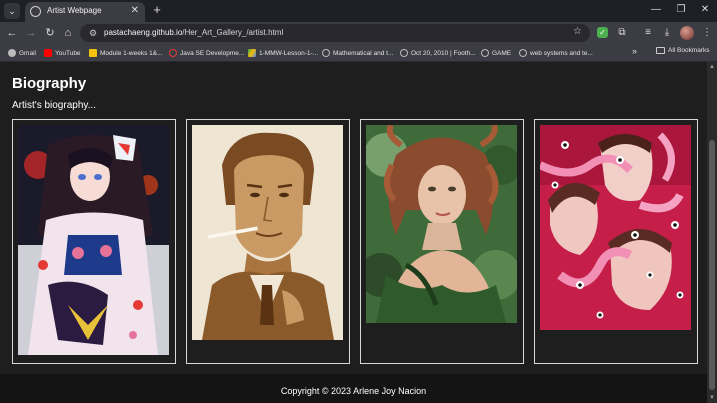 The height and width of the screenshot is (403, 717). What do you see at coordinates (634, 51) in the screenshot?
I see `more-bookmarks-icon: »` at bounding box center [634, 51].